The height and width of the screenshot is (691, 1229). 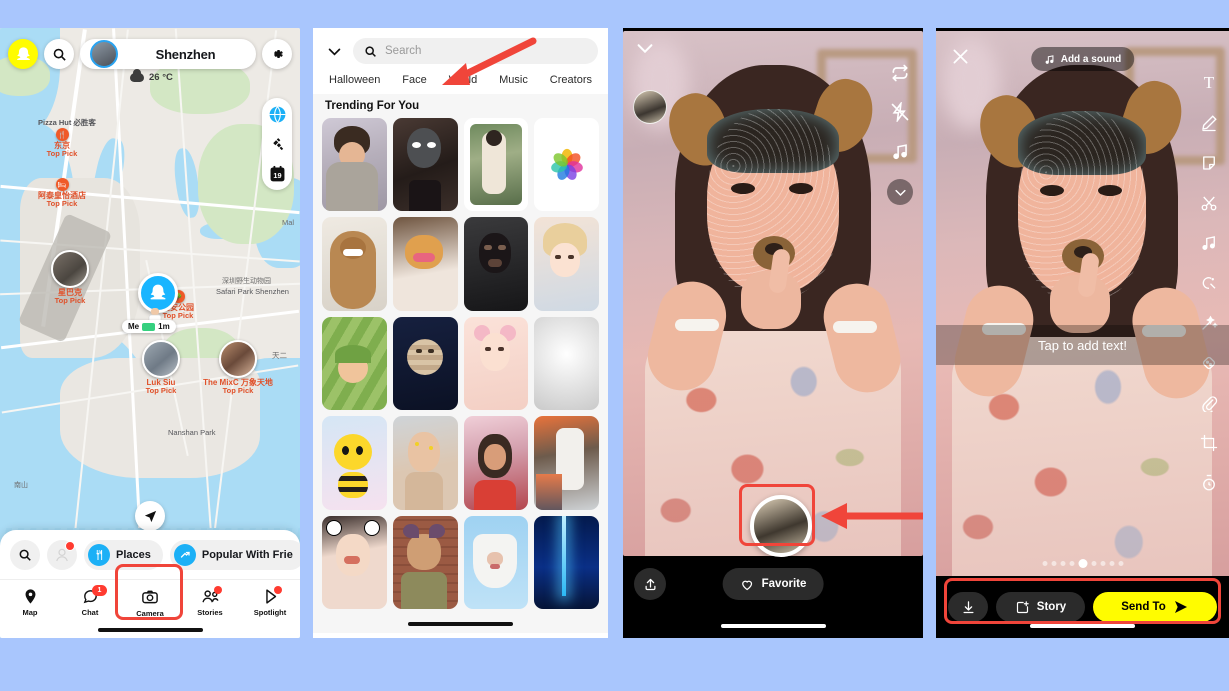 I want to click on map-poi: Luk Siu Top Pick, so click(x=161, y=367).